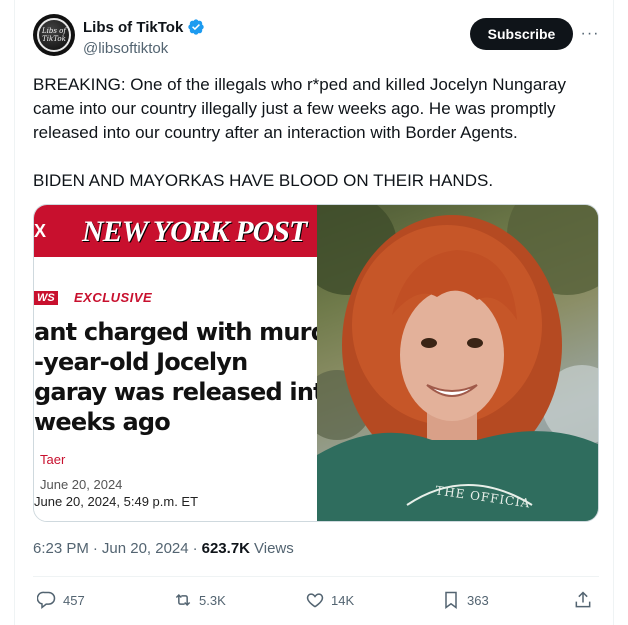 This screenshot has width=628, height=625. What do you see at coordinates (74, 600) in the screenshot?
I see `reply-count: 457` at bounding box center [74, 600].